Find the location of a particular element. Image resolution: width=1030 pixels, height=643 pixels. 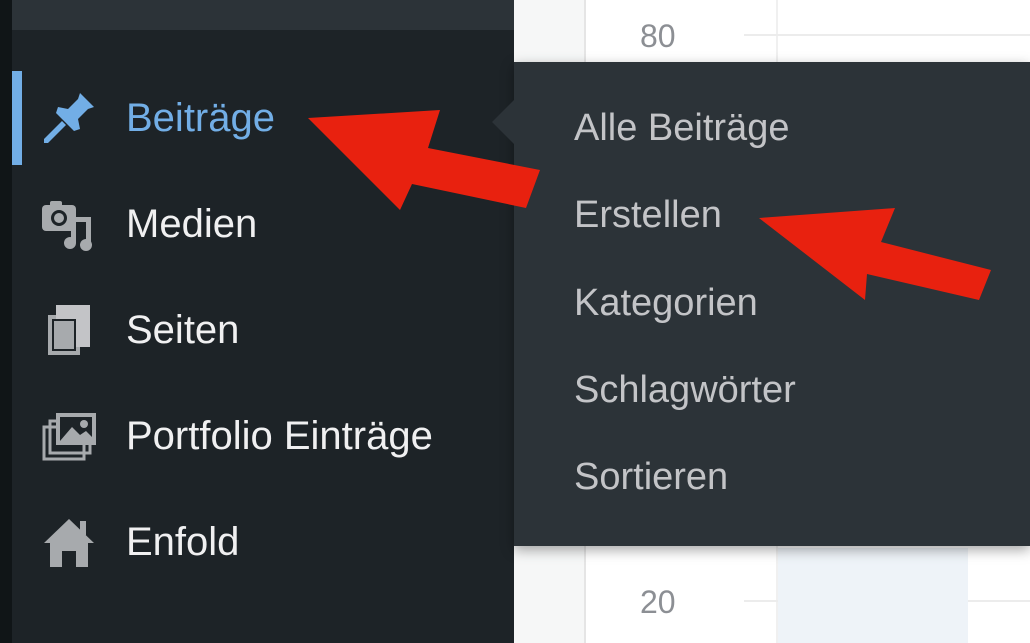

submenu-item-sortieren: Sortieren is located at coordinates (784, 477).